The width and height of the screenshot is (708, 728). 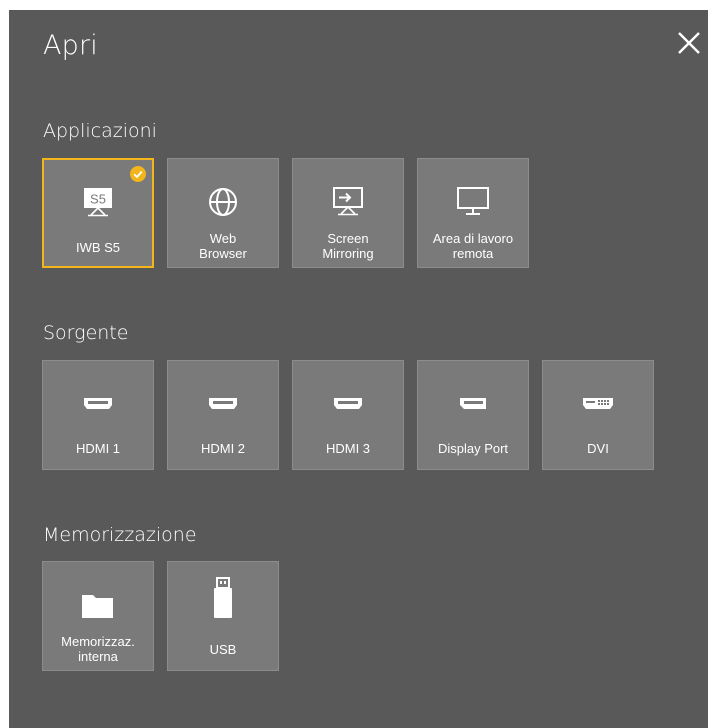 I want to click on storage-tile-usb: USB, so click(x=223, y=616).